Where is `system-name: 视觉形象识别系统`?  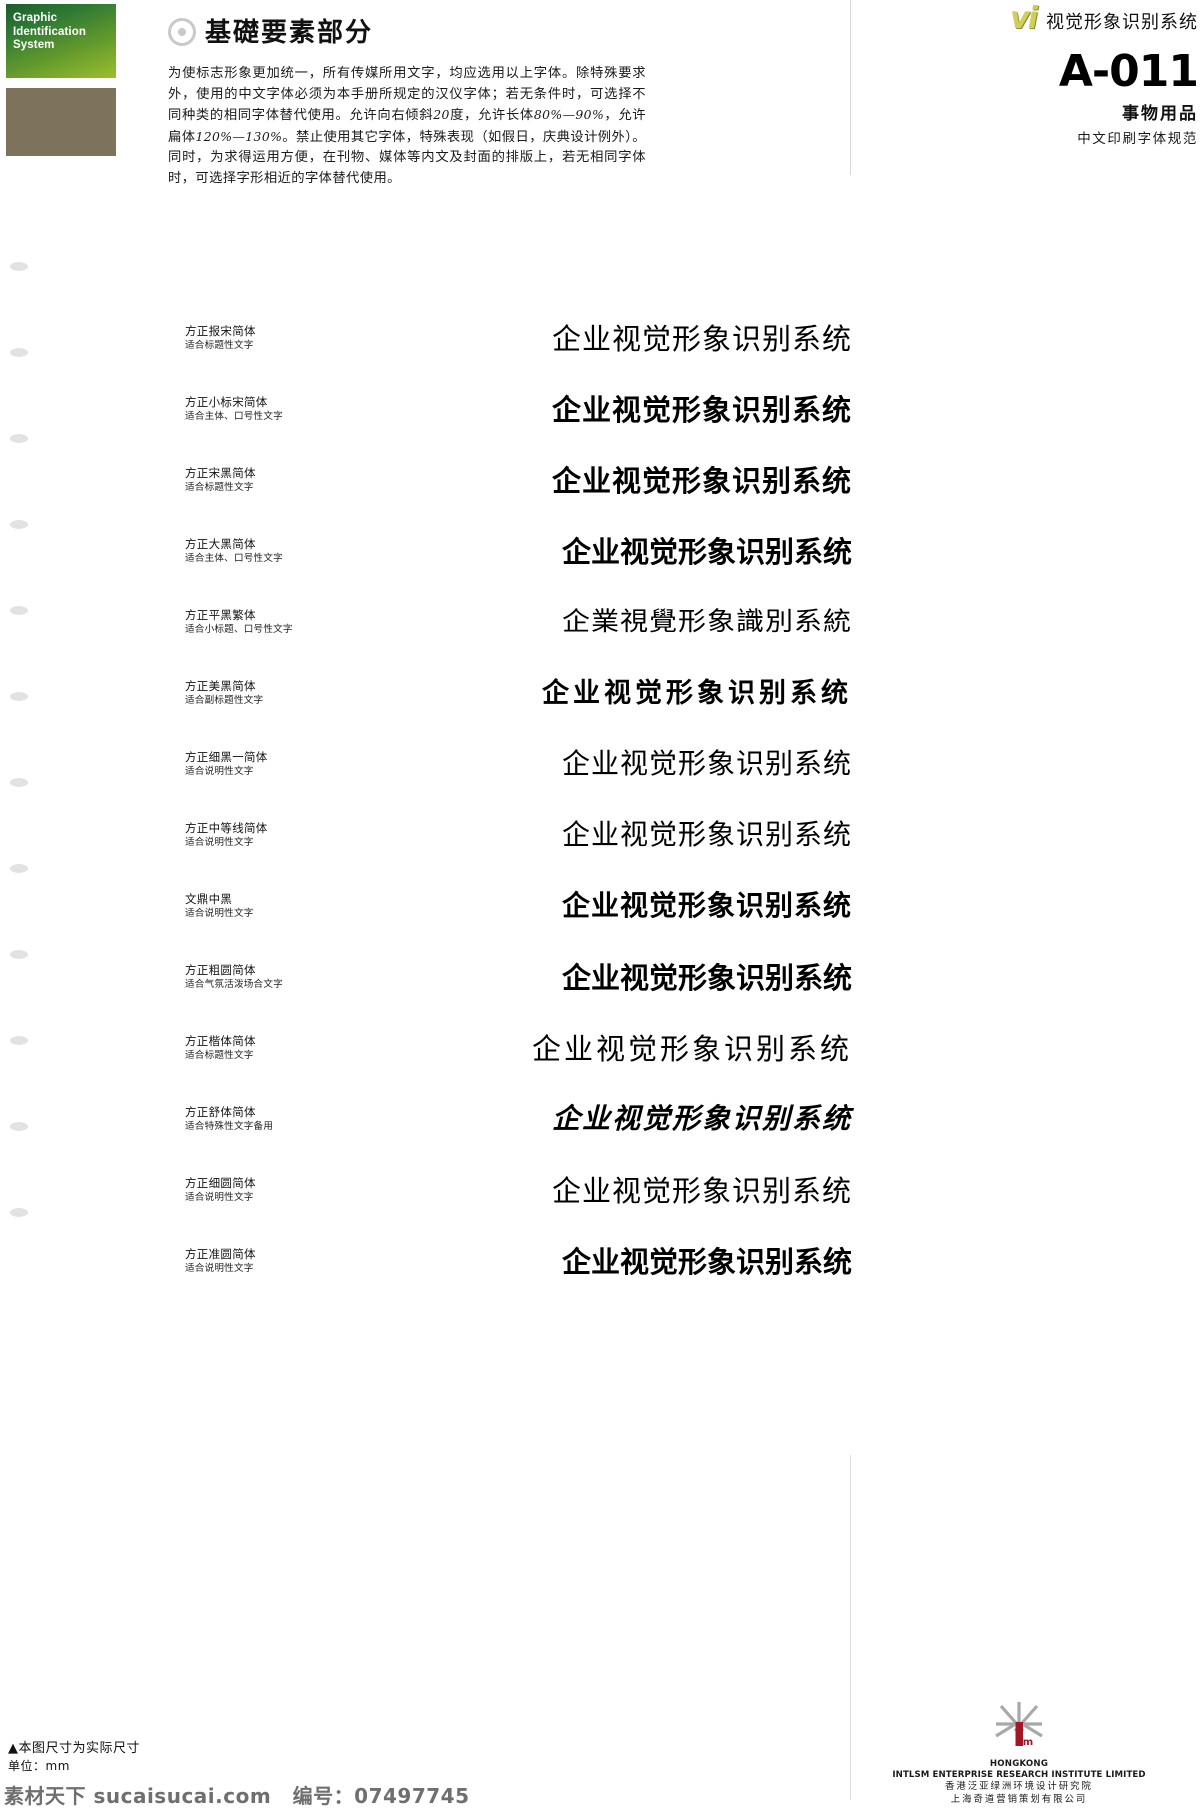 system-name: 视觉形象识别系统 is located at coordinates (1122, 22).